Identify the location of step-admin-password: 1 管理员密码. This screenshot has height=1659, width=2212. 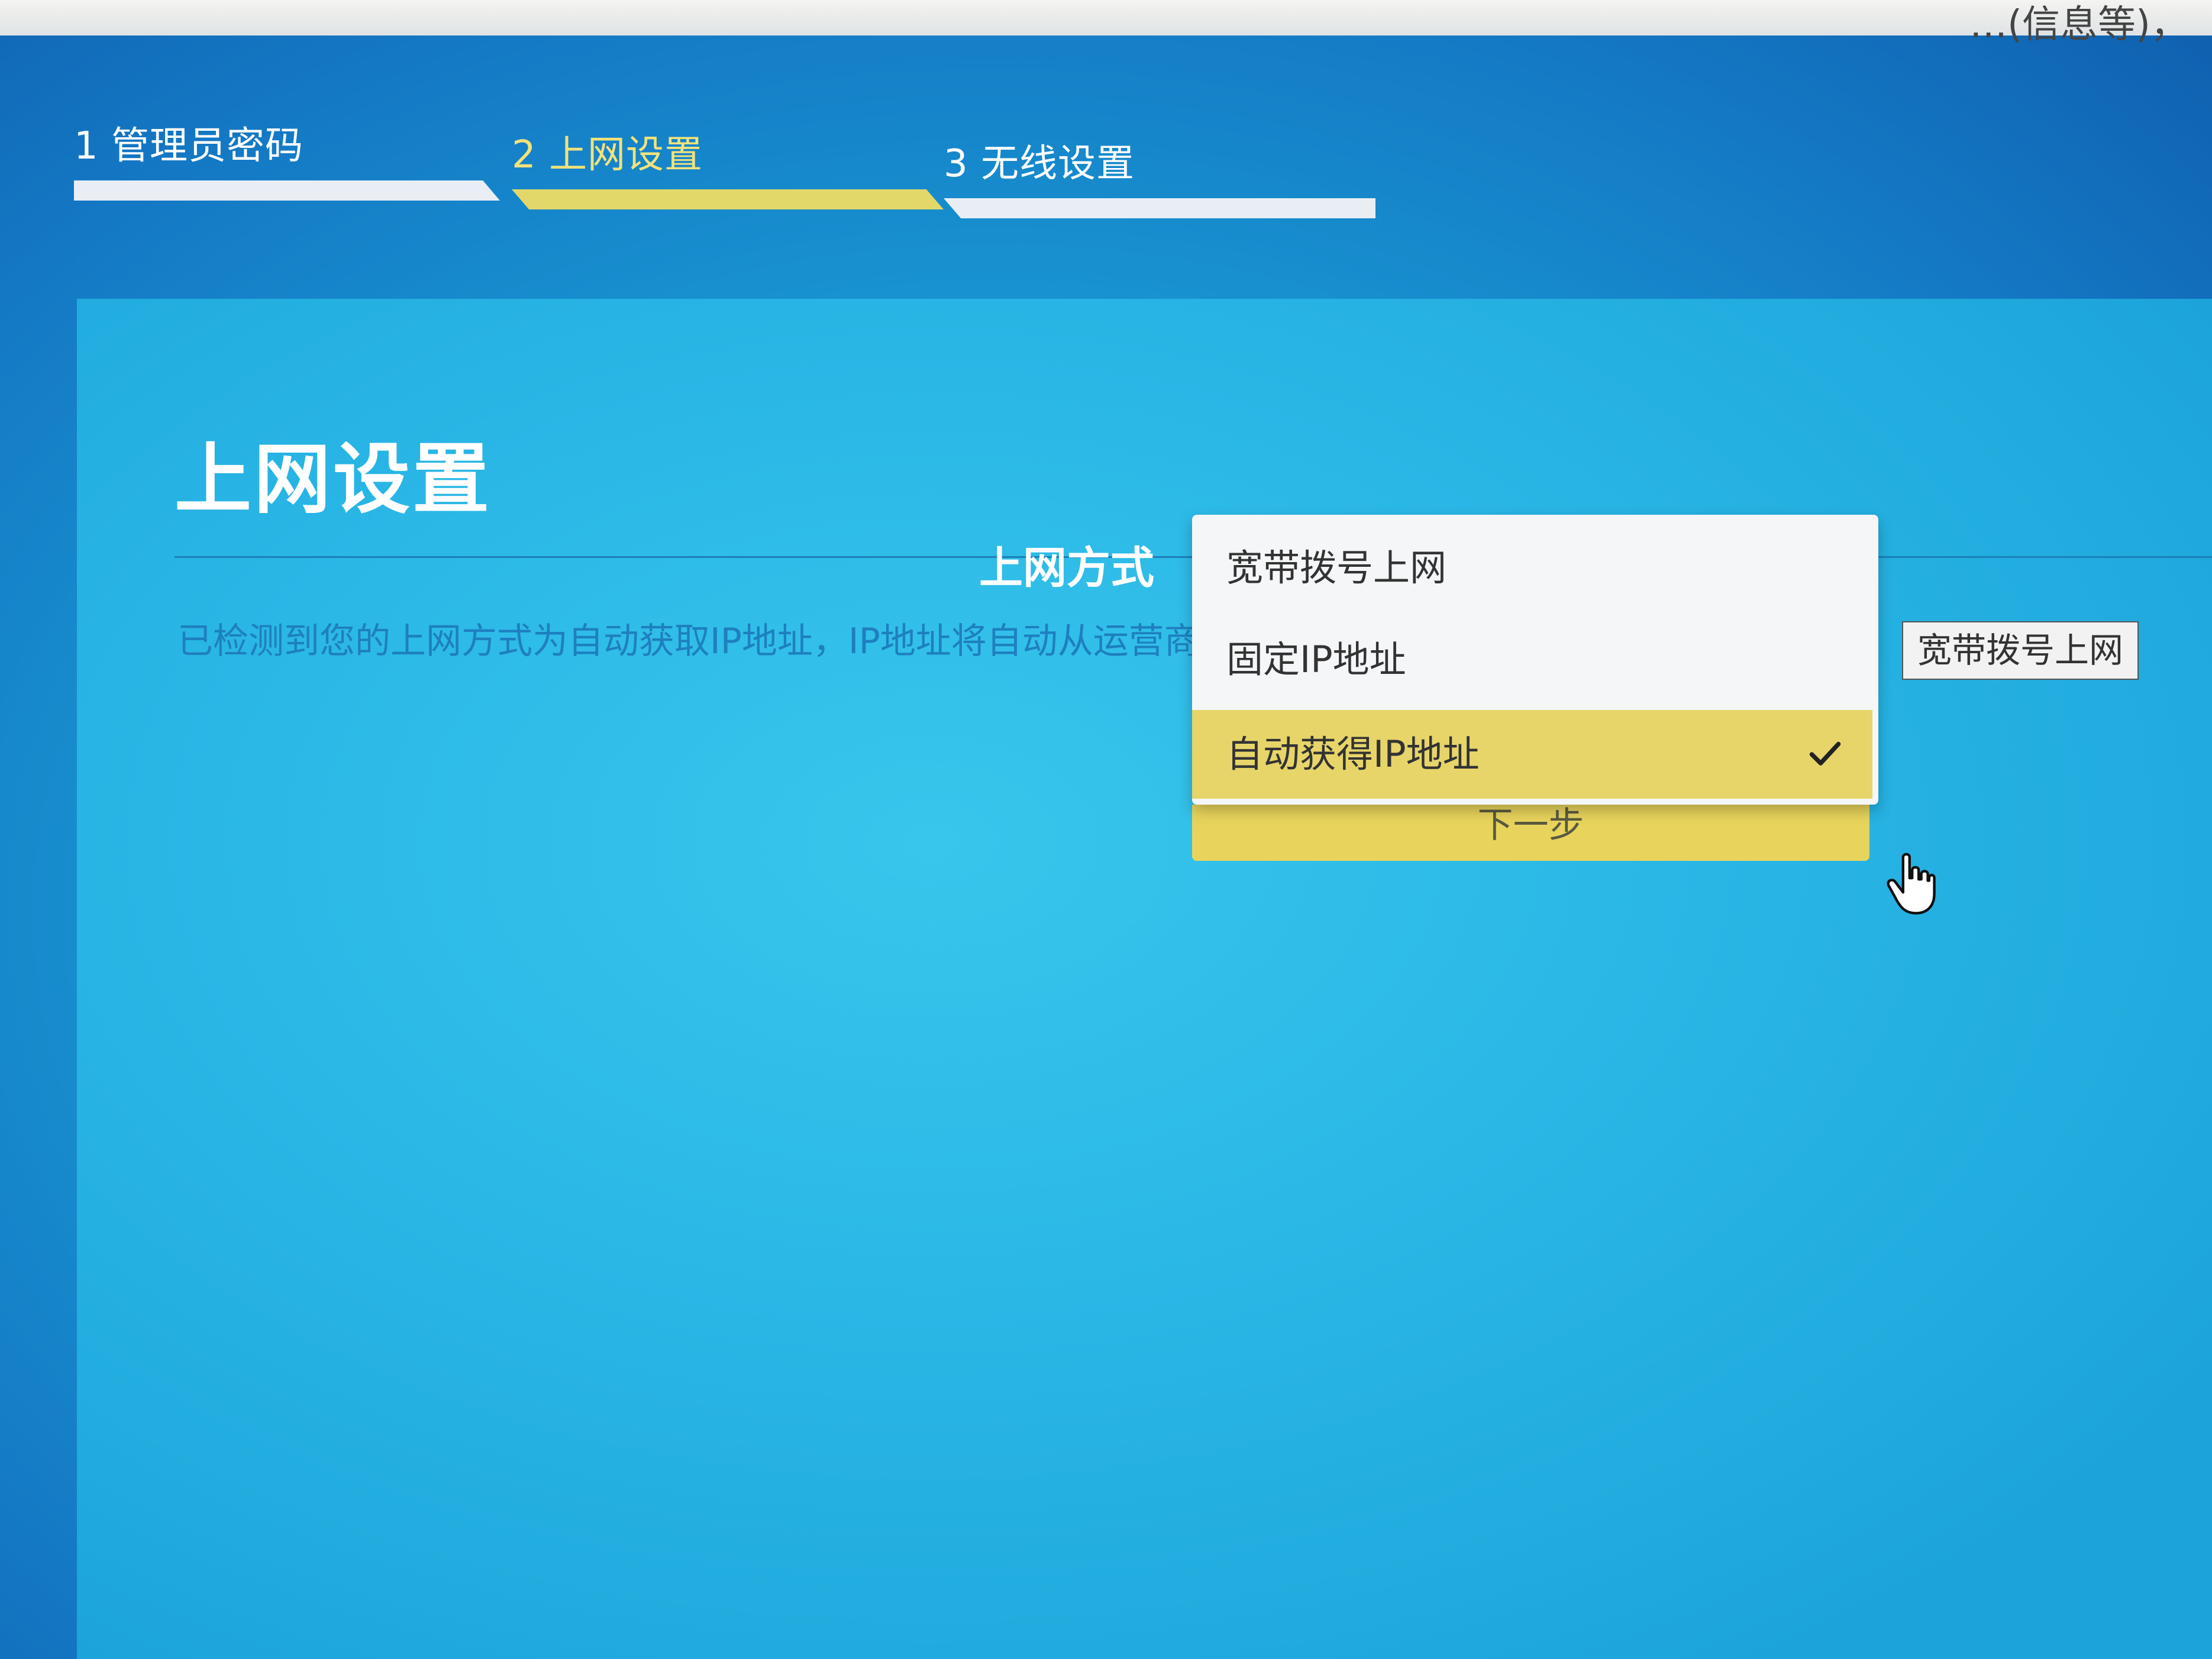
(287, 158).